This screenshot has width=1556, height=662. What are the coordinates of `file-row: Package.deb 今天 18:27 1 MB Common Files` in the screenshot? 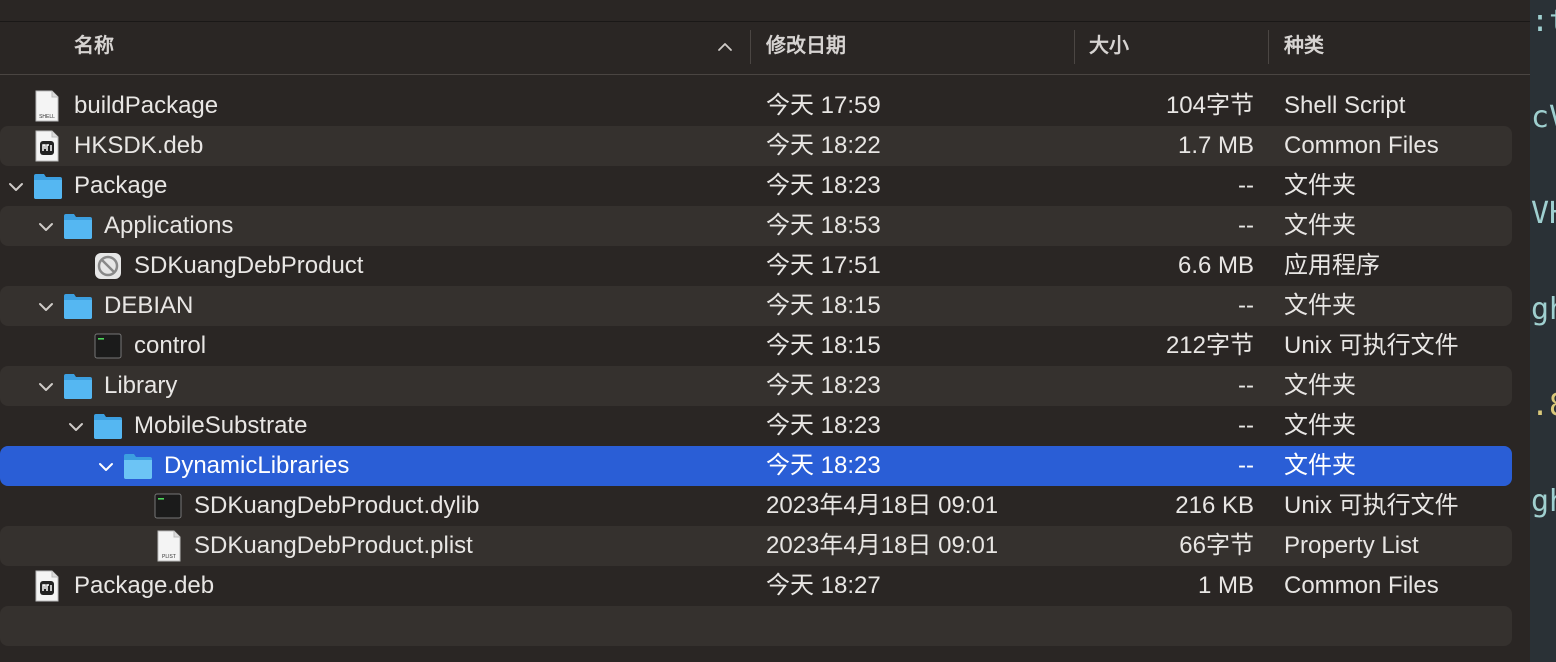 It's located at (756, 586).